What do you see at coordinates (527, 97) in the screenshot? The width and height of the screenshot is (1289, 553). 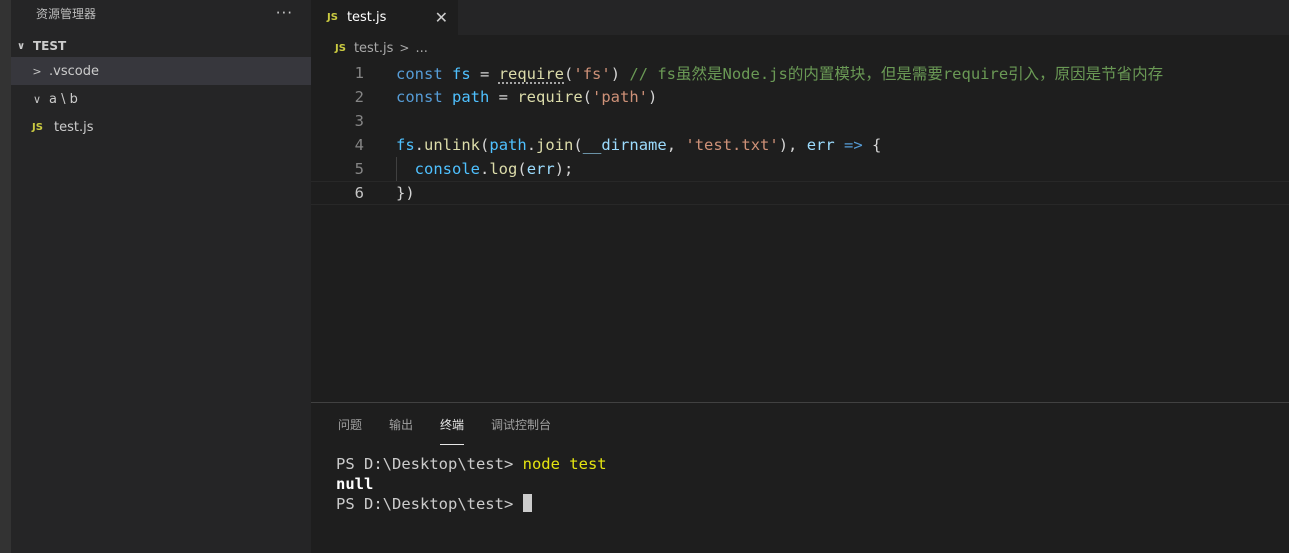 I see `line-content: const path = require('path')` at bounding box center [527, 97].